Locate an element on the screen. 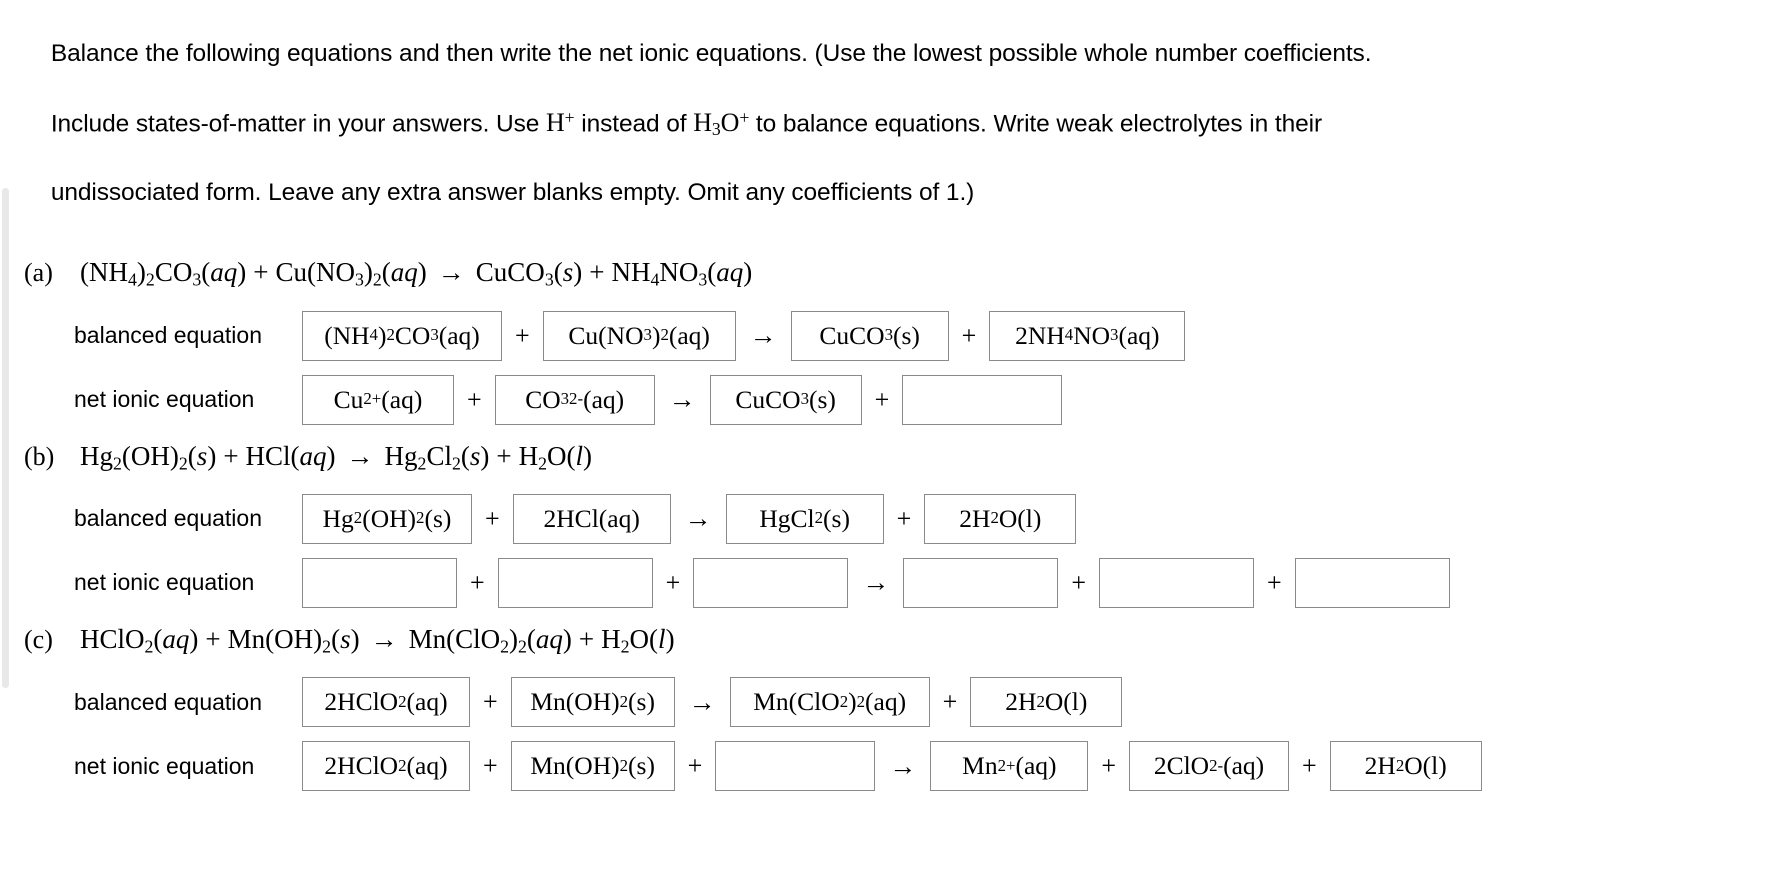  problem-b-net-ionic-row: net ionic equation + + → + + is located at coordinates (894, 582).